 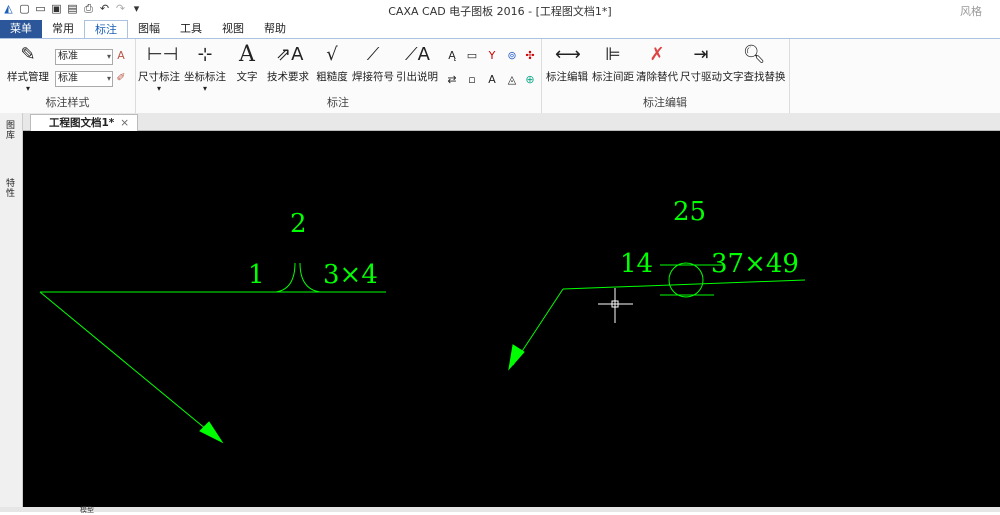 I want to click on weld2-right-label: 37×49, so click(x=755, y=264).